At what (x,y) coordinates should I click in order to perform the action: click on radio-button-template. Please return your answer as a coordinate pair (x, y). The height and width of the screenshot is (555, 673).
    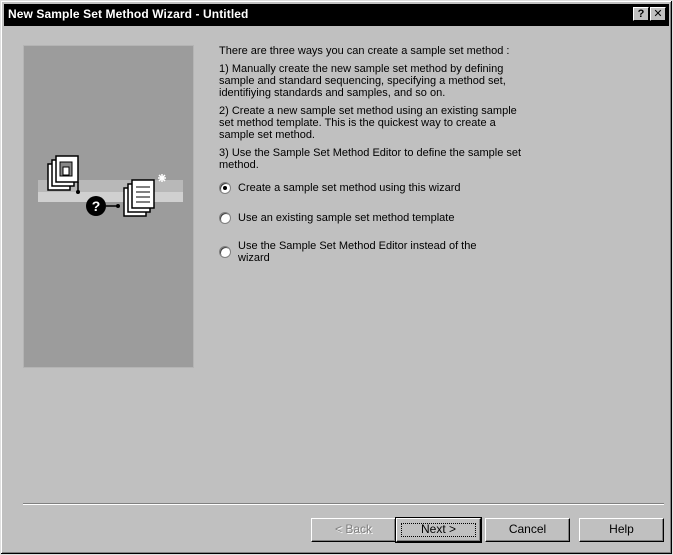
    Looking at the image, I should click on (225, 218).